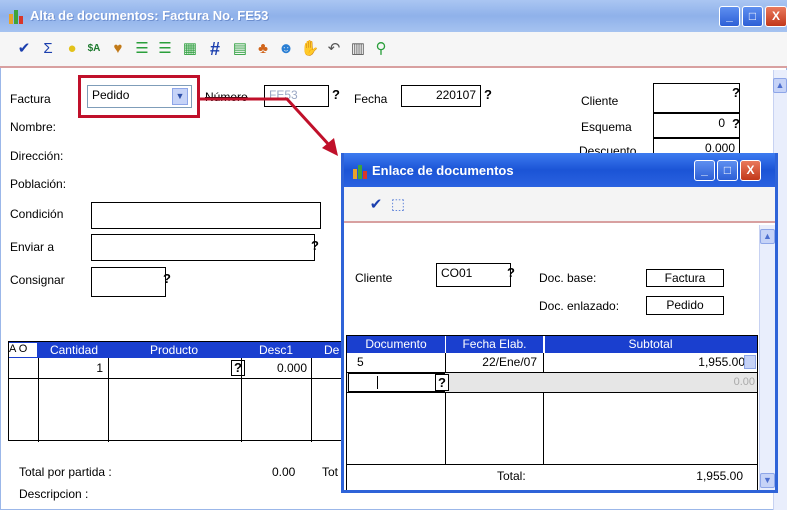 This screenshot has height=510, width=787. Describe the element at coordinates (494, 344) in the screenshot. I see `col-fecha-header: Fecha Elab.` at that location.